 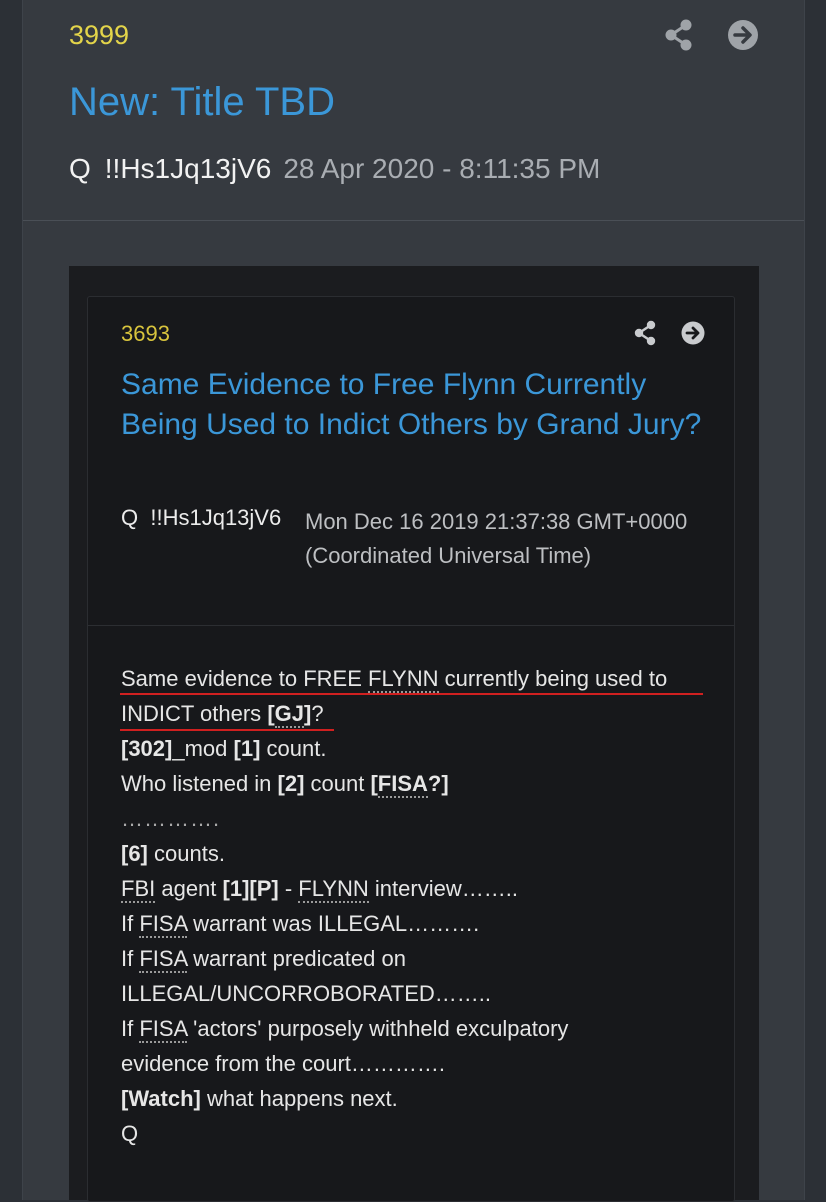 I want to click on body-line: [6] counts., so click(x=421, y=853).